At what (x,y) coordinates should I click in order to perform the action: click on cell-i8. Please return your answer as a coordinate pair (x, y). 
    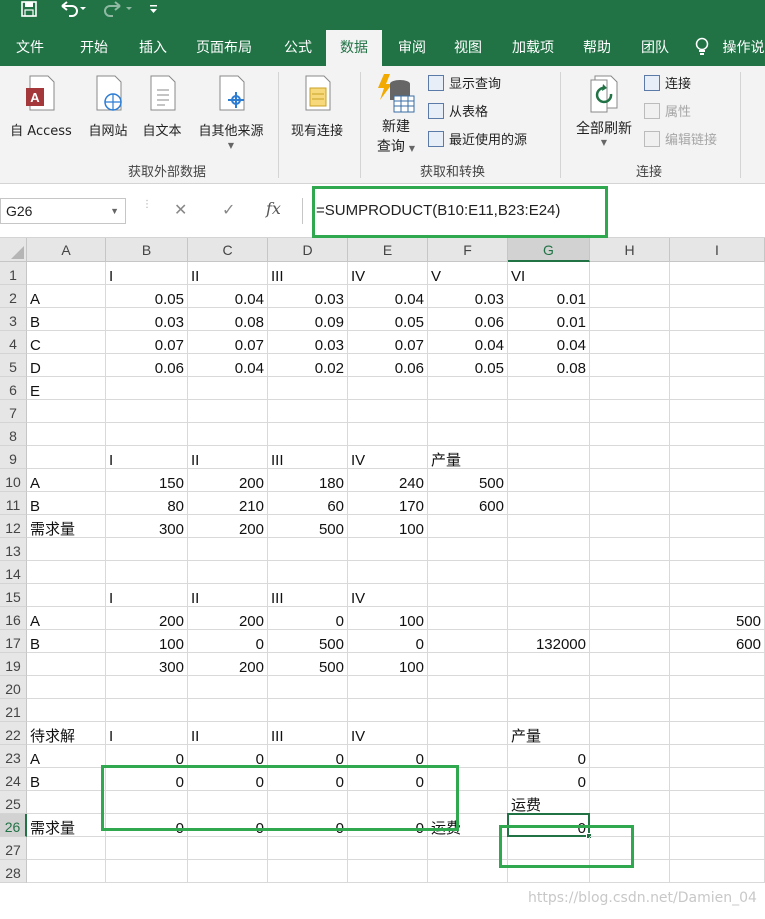
    Looking at the image, I should click on (717, 434).